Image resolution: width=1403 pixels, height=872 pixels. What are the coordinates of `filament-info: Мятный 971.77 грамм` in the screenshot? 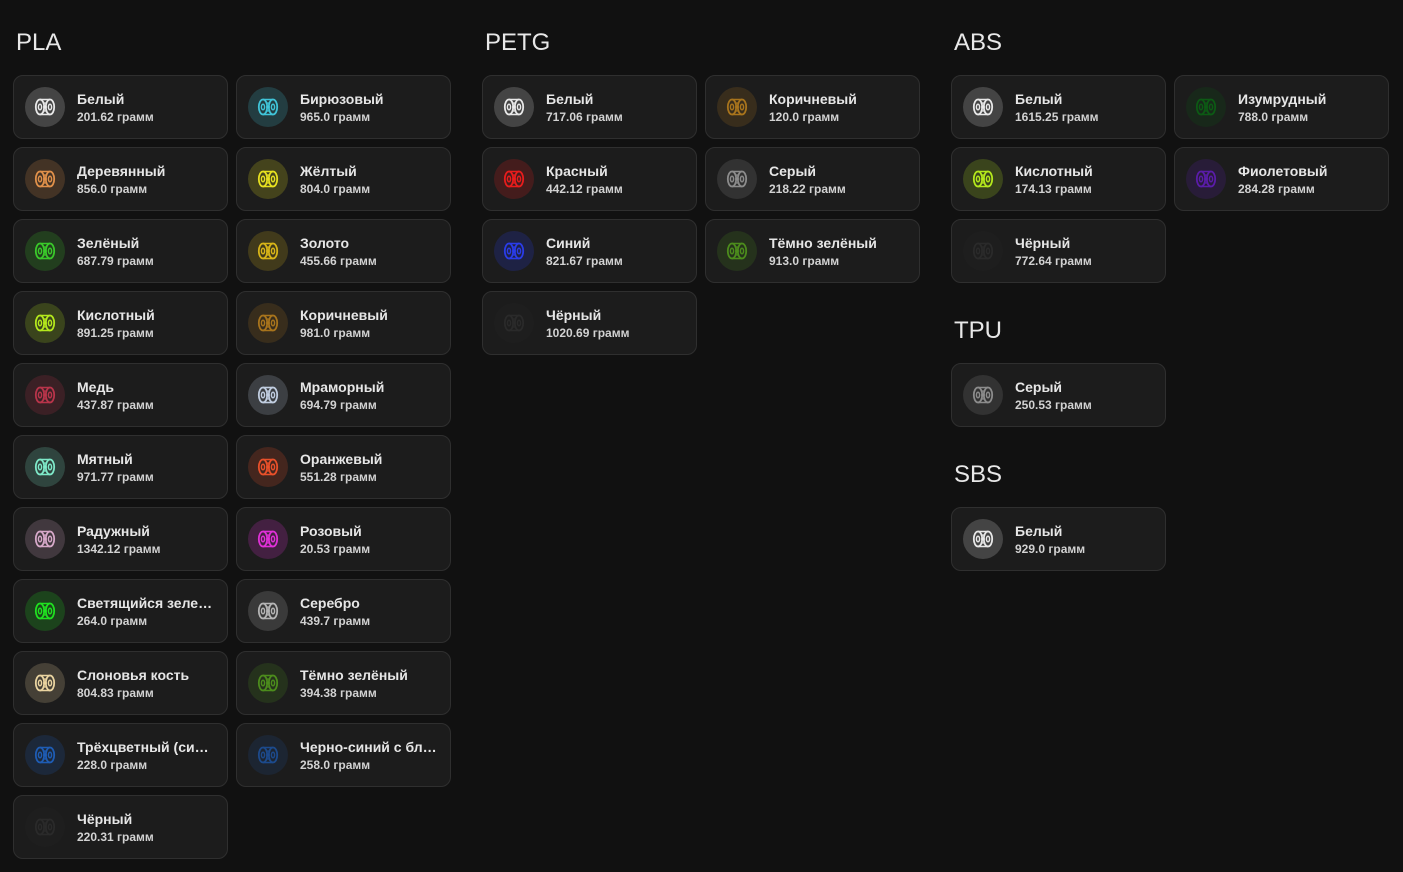 It's located at (152, 467).